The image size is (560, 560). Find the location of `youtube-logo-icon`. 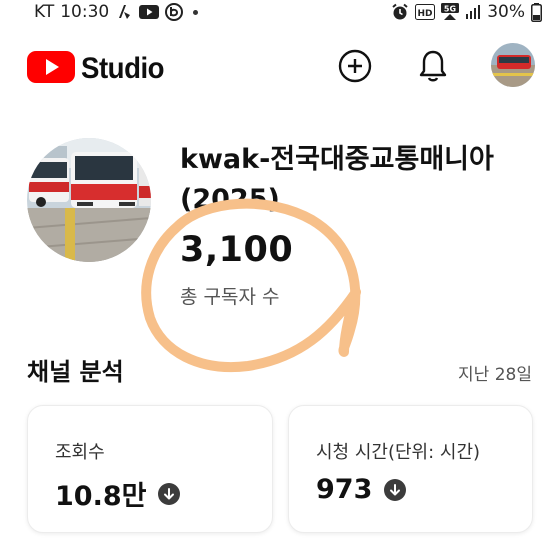

youtube-logo-icon is located at coordinates (51, 69).